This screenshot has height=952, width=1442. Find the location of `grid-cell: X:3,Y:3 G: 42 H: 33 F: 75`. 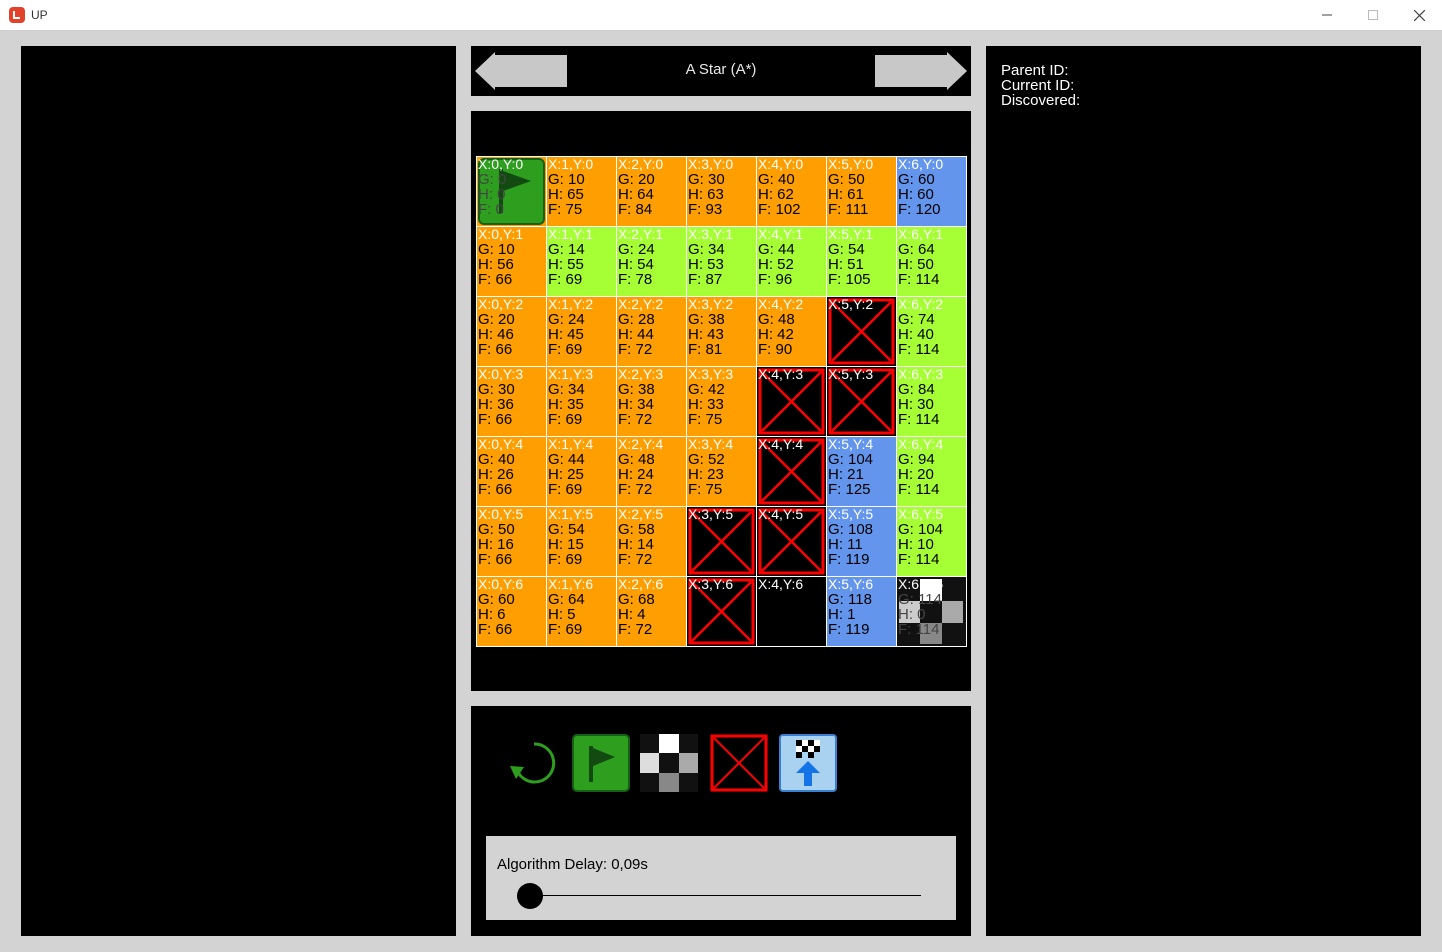

grid-cell: X:3,Y:3 G: 42 H: 33 F: 75 is located at coordinates (721, 401).